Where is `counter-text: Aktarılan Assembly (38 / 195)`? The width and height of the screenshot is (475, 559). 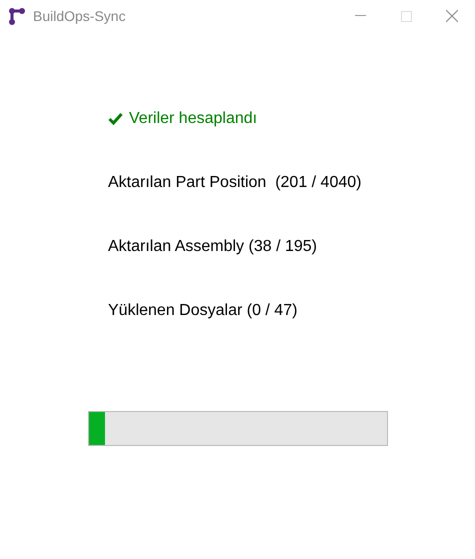
counter-text: Aktarılan Assembly (38 / 195) is located at coordinates (213, 247).